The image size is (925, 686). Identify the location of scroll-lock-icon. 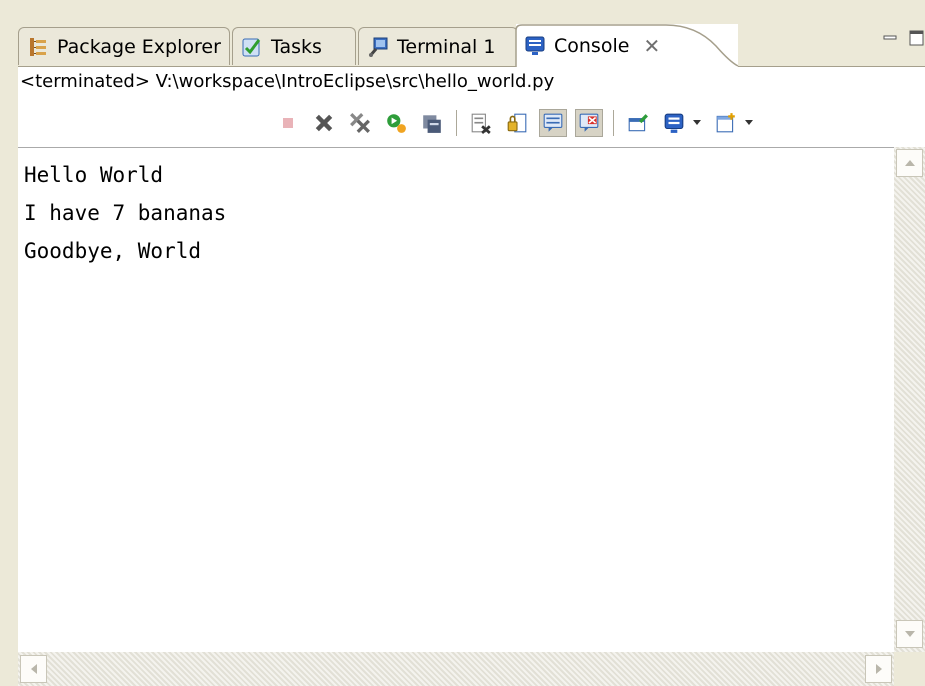
(481, 123).